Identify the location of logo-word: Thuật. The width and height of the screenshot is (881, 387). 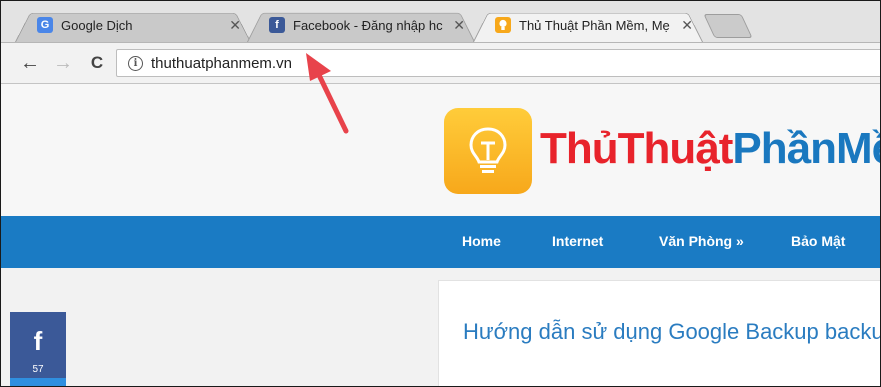
(675, 148).